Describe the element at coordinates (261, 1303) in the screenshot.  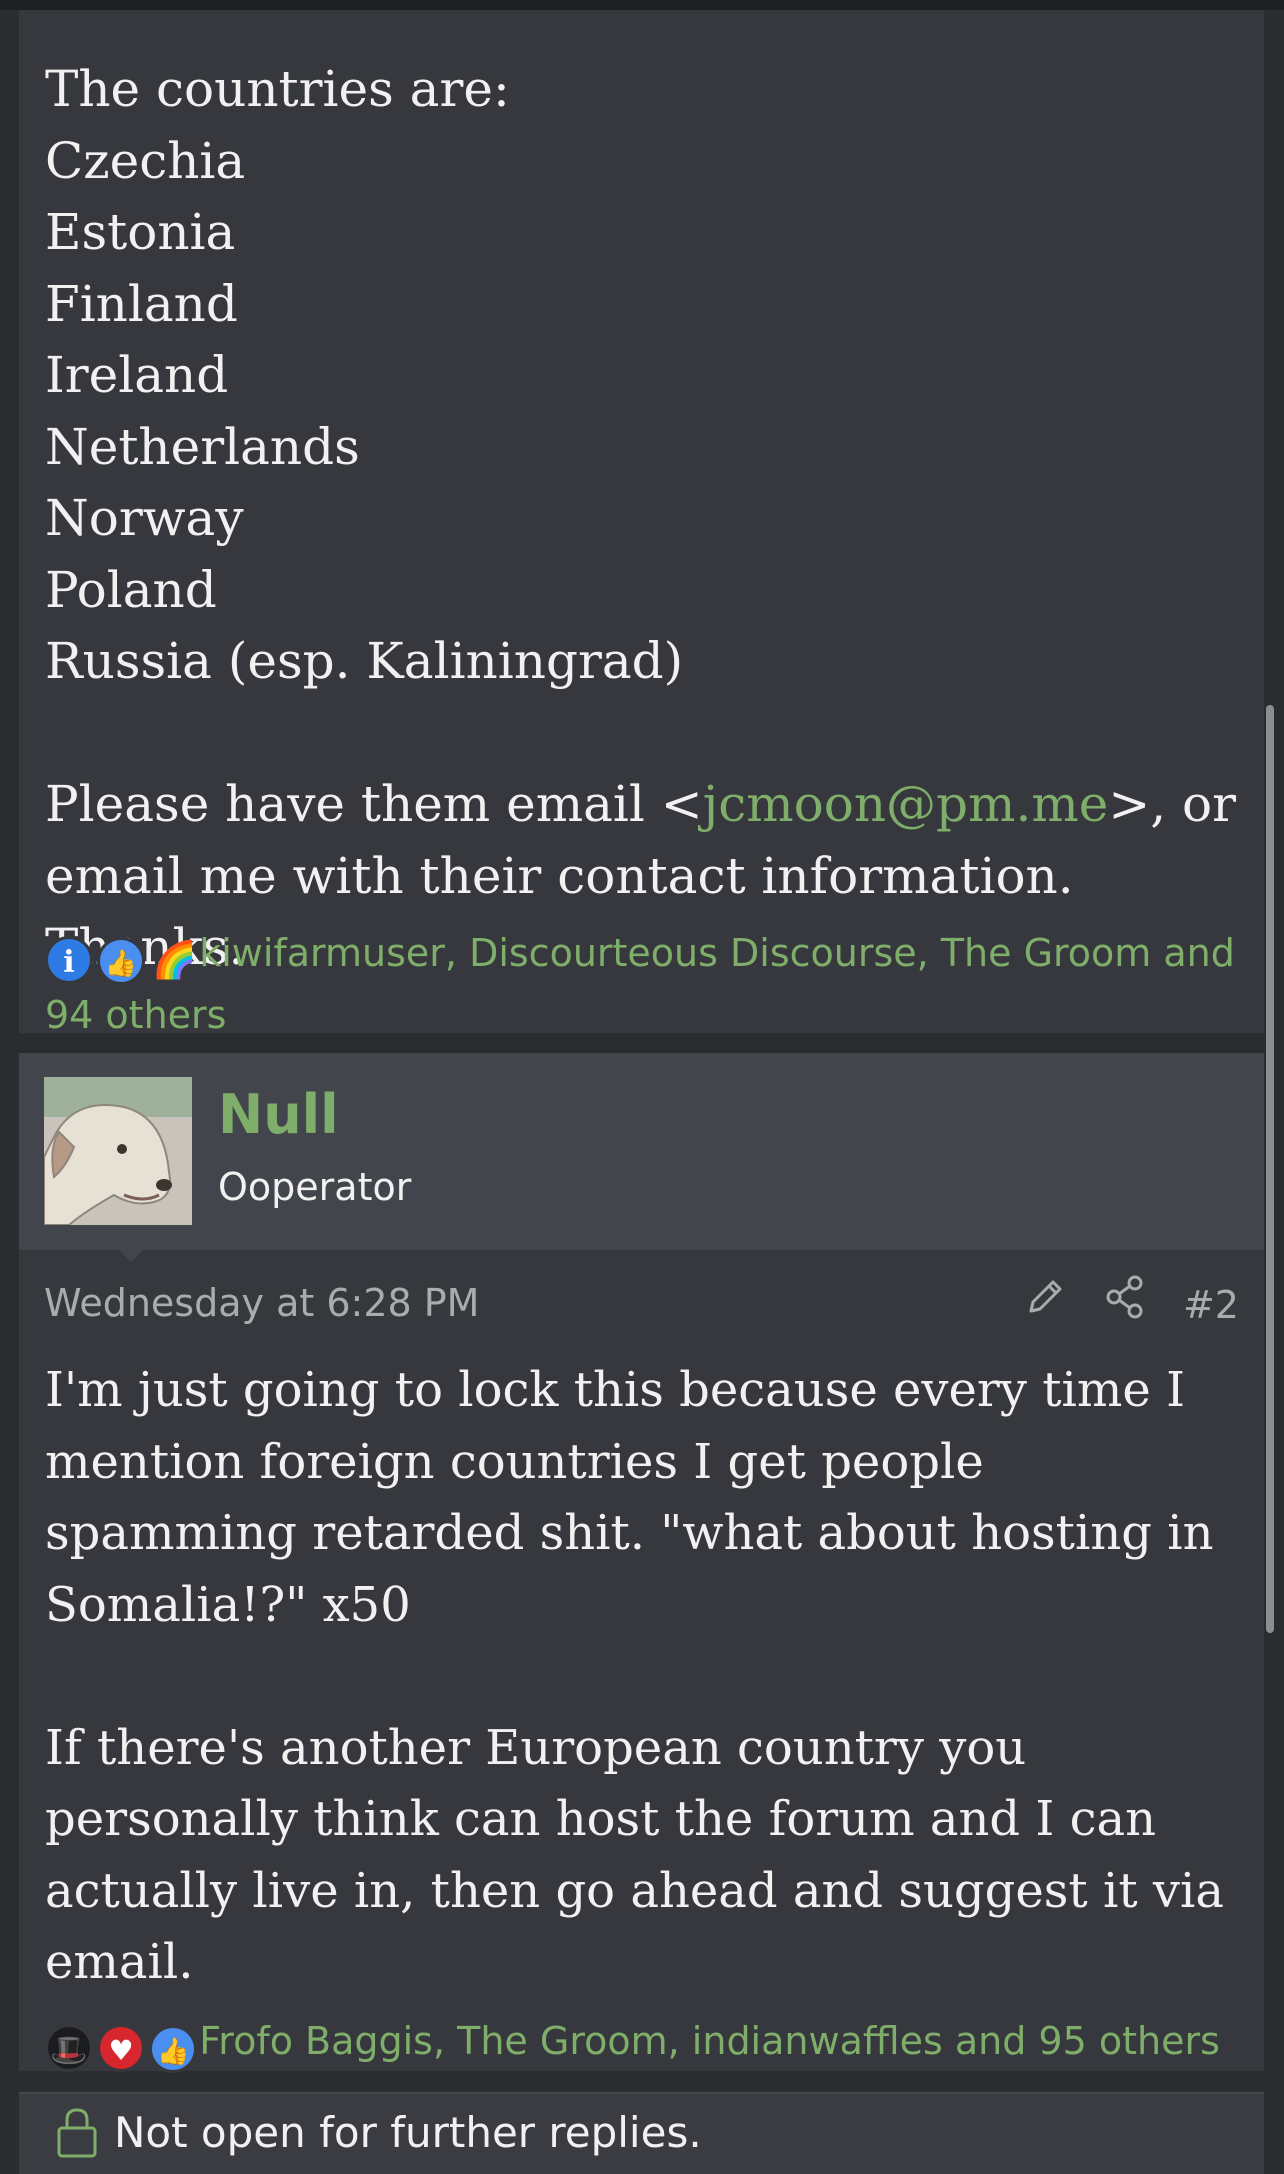
I see `post-timestamp: Wednesday at 6:28 PM` at that location.